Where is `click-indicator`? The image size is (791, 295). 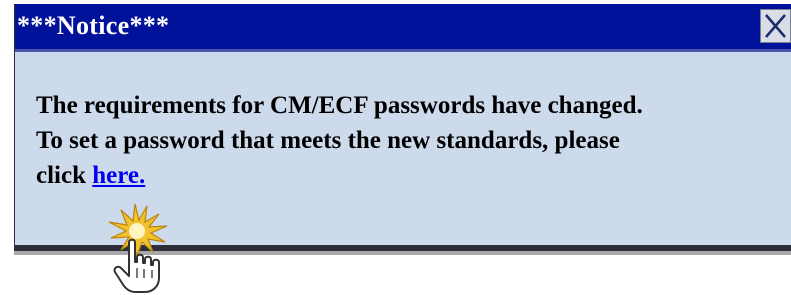 click-indicator is located at coordinates (140, 247).